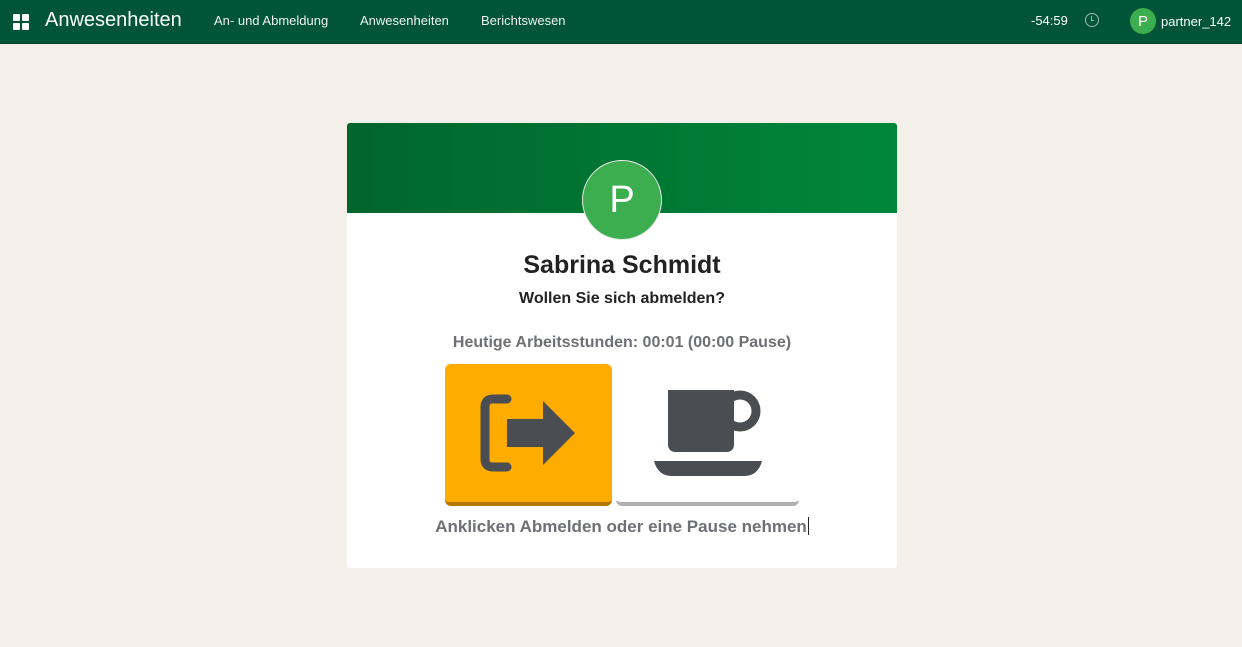 Image resolution: width=1242 pixels, height=647 pixels. Describe the element at coordinates (808, 526) in the screenshot. I see `text-cursor` at that location.